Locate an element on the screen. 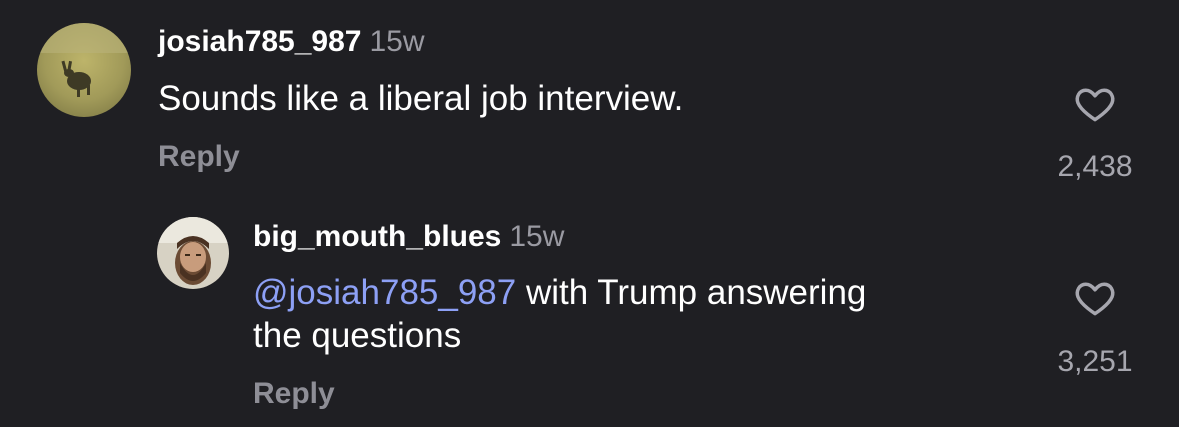 This screenshot has height=427, width=1179. avatar-big-mouth-blues is located at coordinates (193, 253).